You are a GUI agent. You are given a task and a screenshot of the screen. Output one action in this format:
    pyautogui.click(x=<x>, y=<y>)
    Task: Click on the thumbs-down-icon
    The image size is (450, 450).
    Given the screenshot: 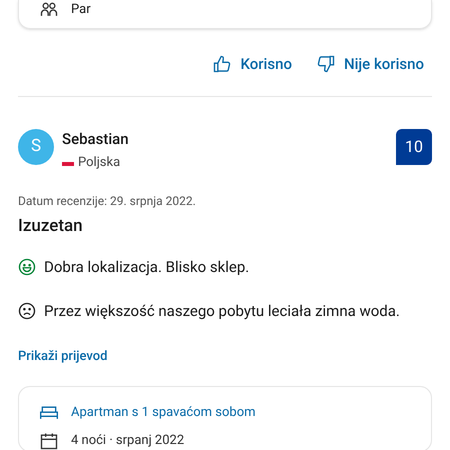 What is the action you would take?
    pyautogui.click(x=326, y=64)
    